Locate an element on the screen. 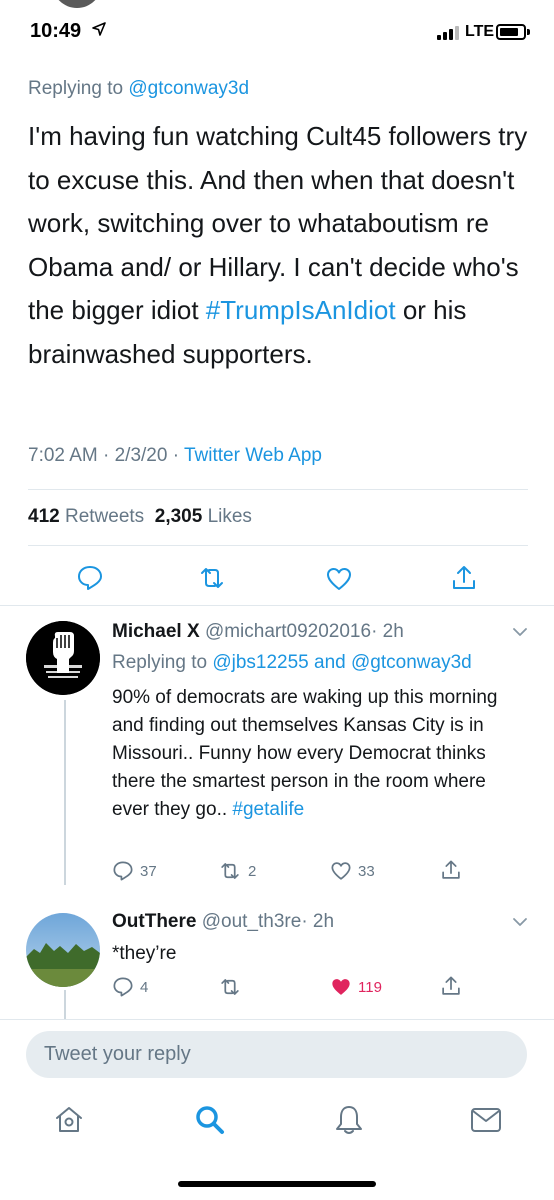 The width and height of the screenshot is (554, 1200). reply-replying-to: Replying to @jbs12255 and @gtconway3d is located at coordinates (292, 663).